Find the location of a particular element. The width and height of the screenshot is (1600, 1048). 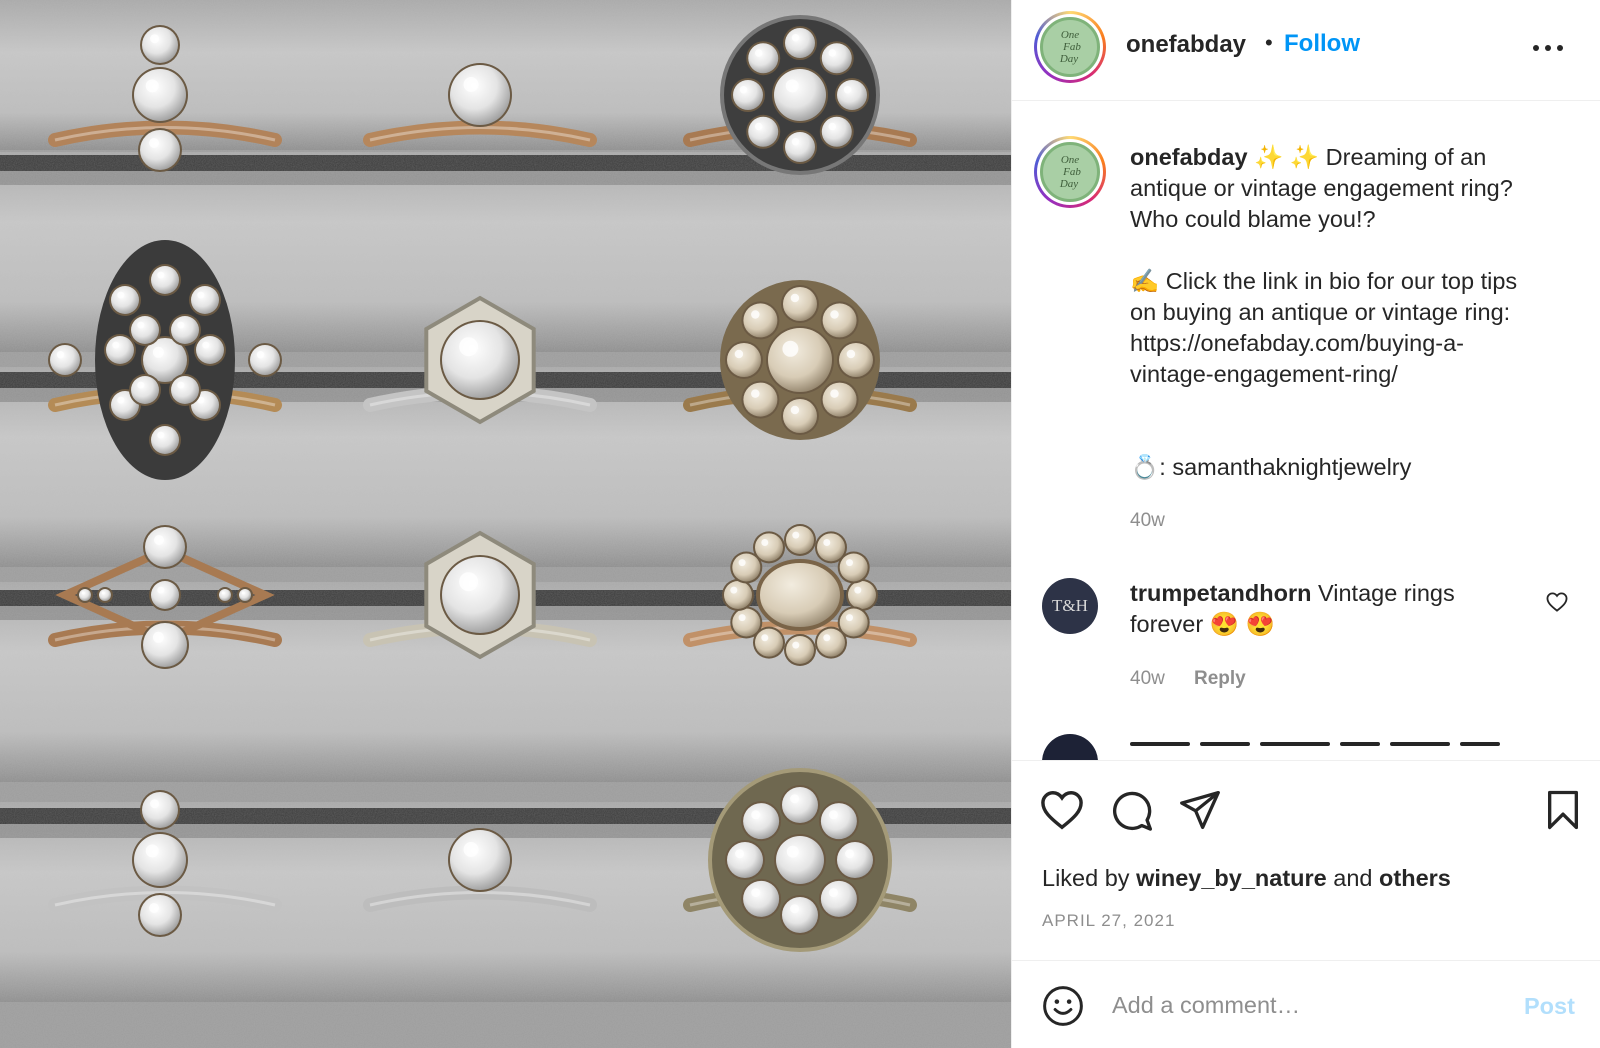

save-bookmark-icon is located at coordinates (1563, 810).